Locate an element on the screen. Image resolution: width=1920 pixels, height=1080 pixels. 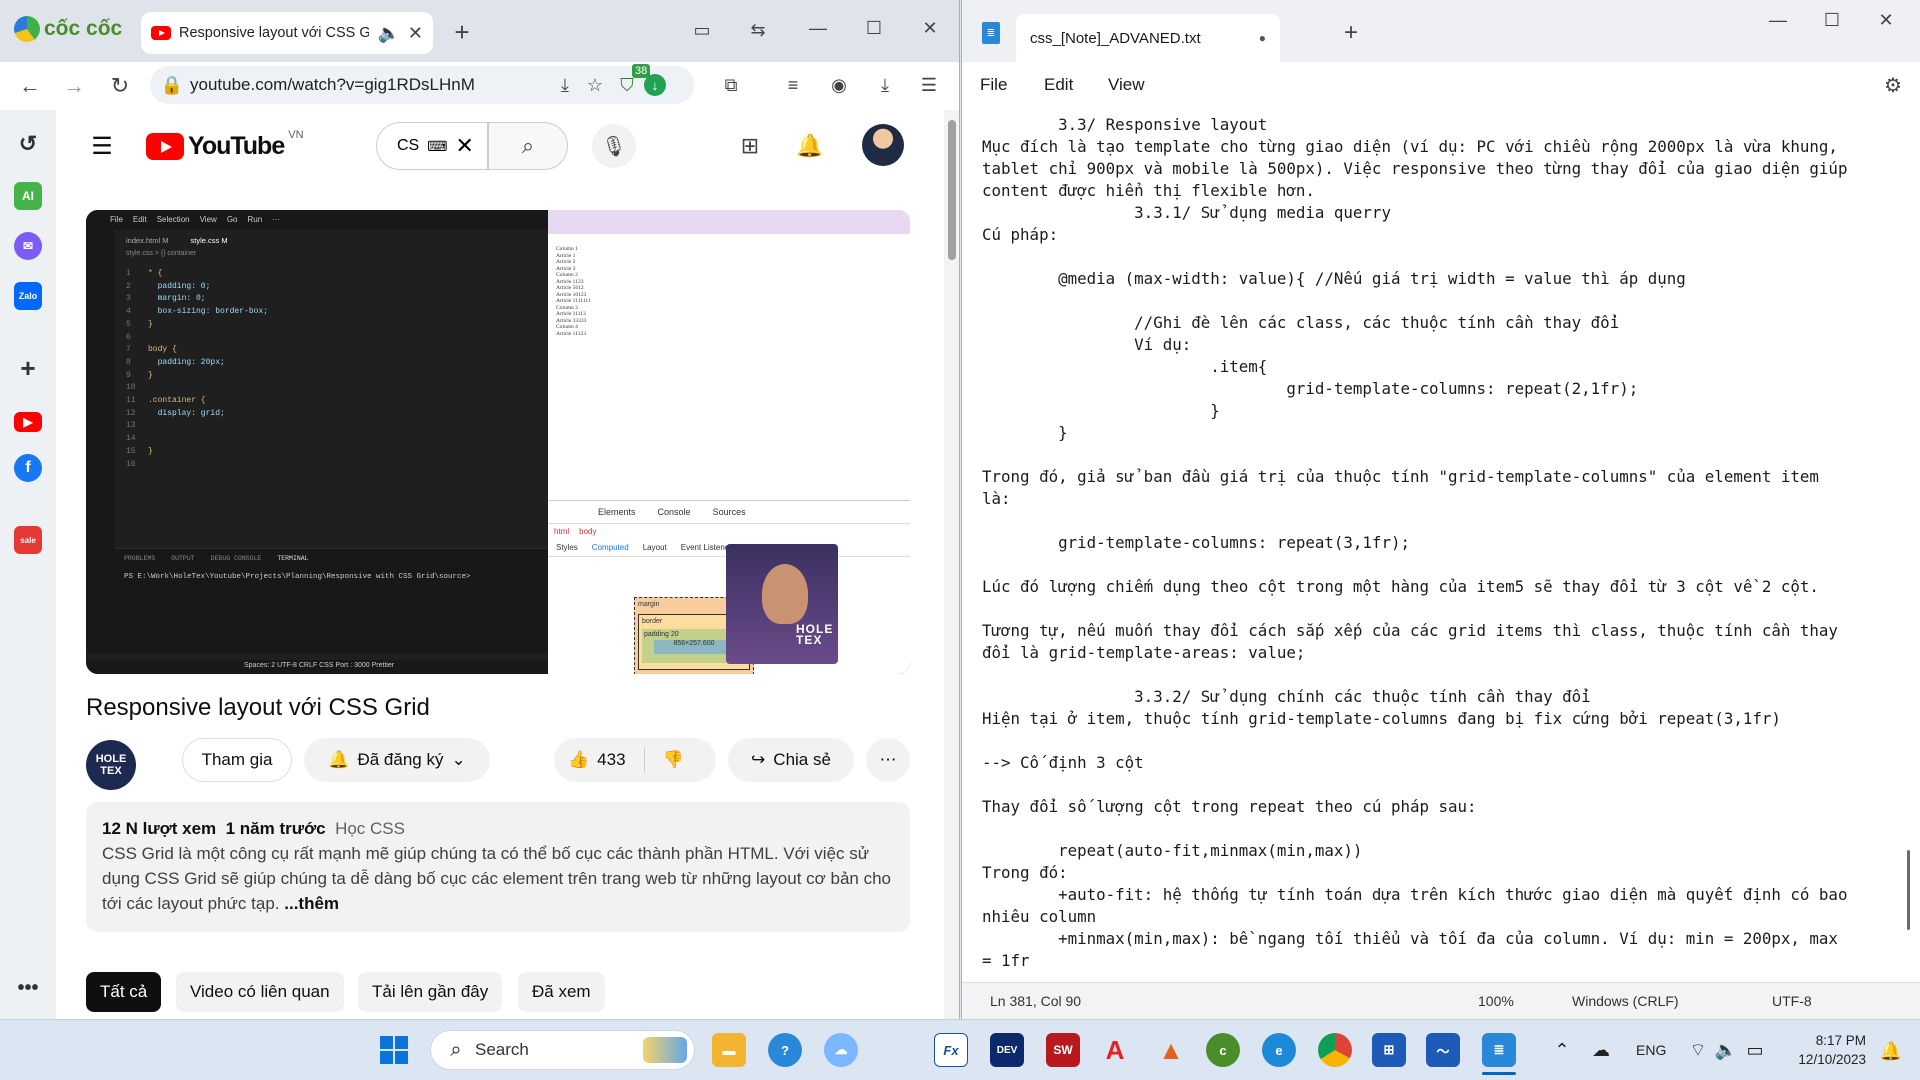
line-ending: Windows (CRLF) is located at coordinates (1625, 1001).